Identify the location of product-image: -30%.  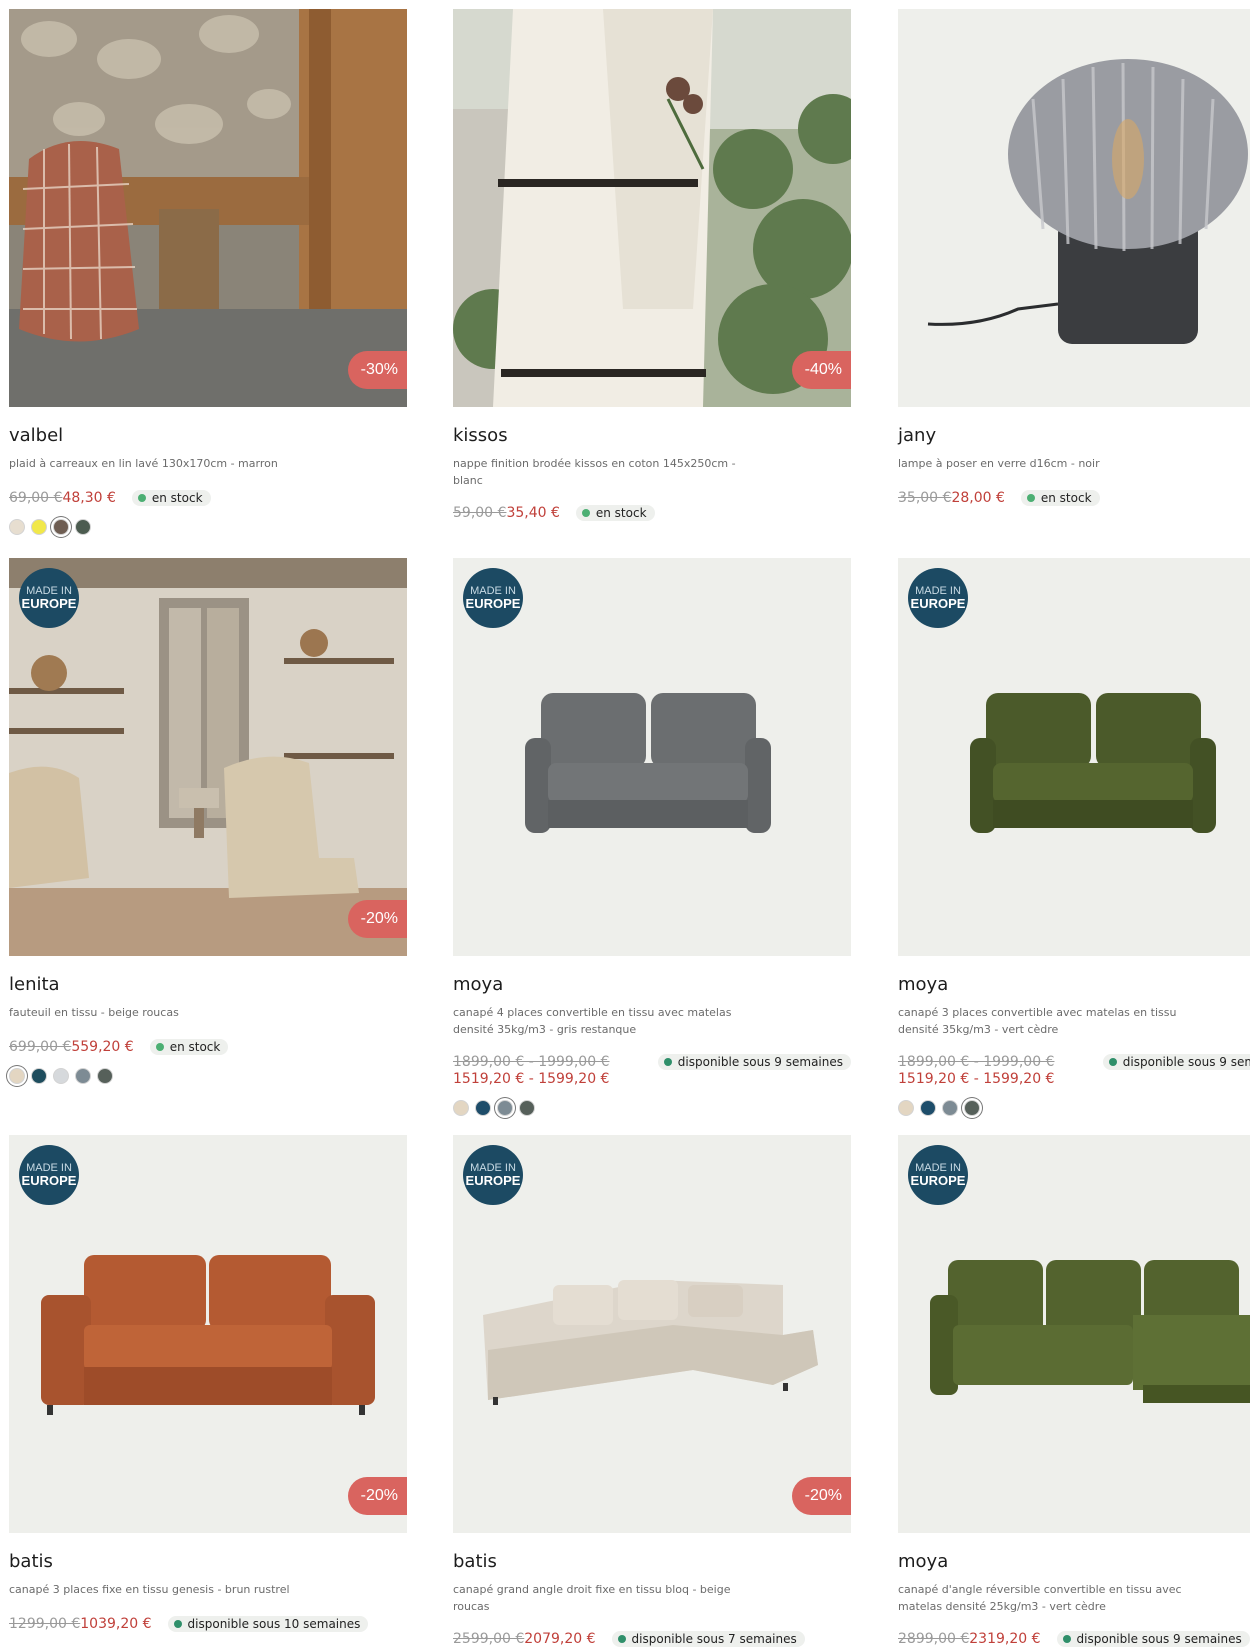
(208, 208).